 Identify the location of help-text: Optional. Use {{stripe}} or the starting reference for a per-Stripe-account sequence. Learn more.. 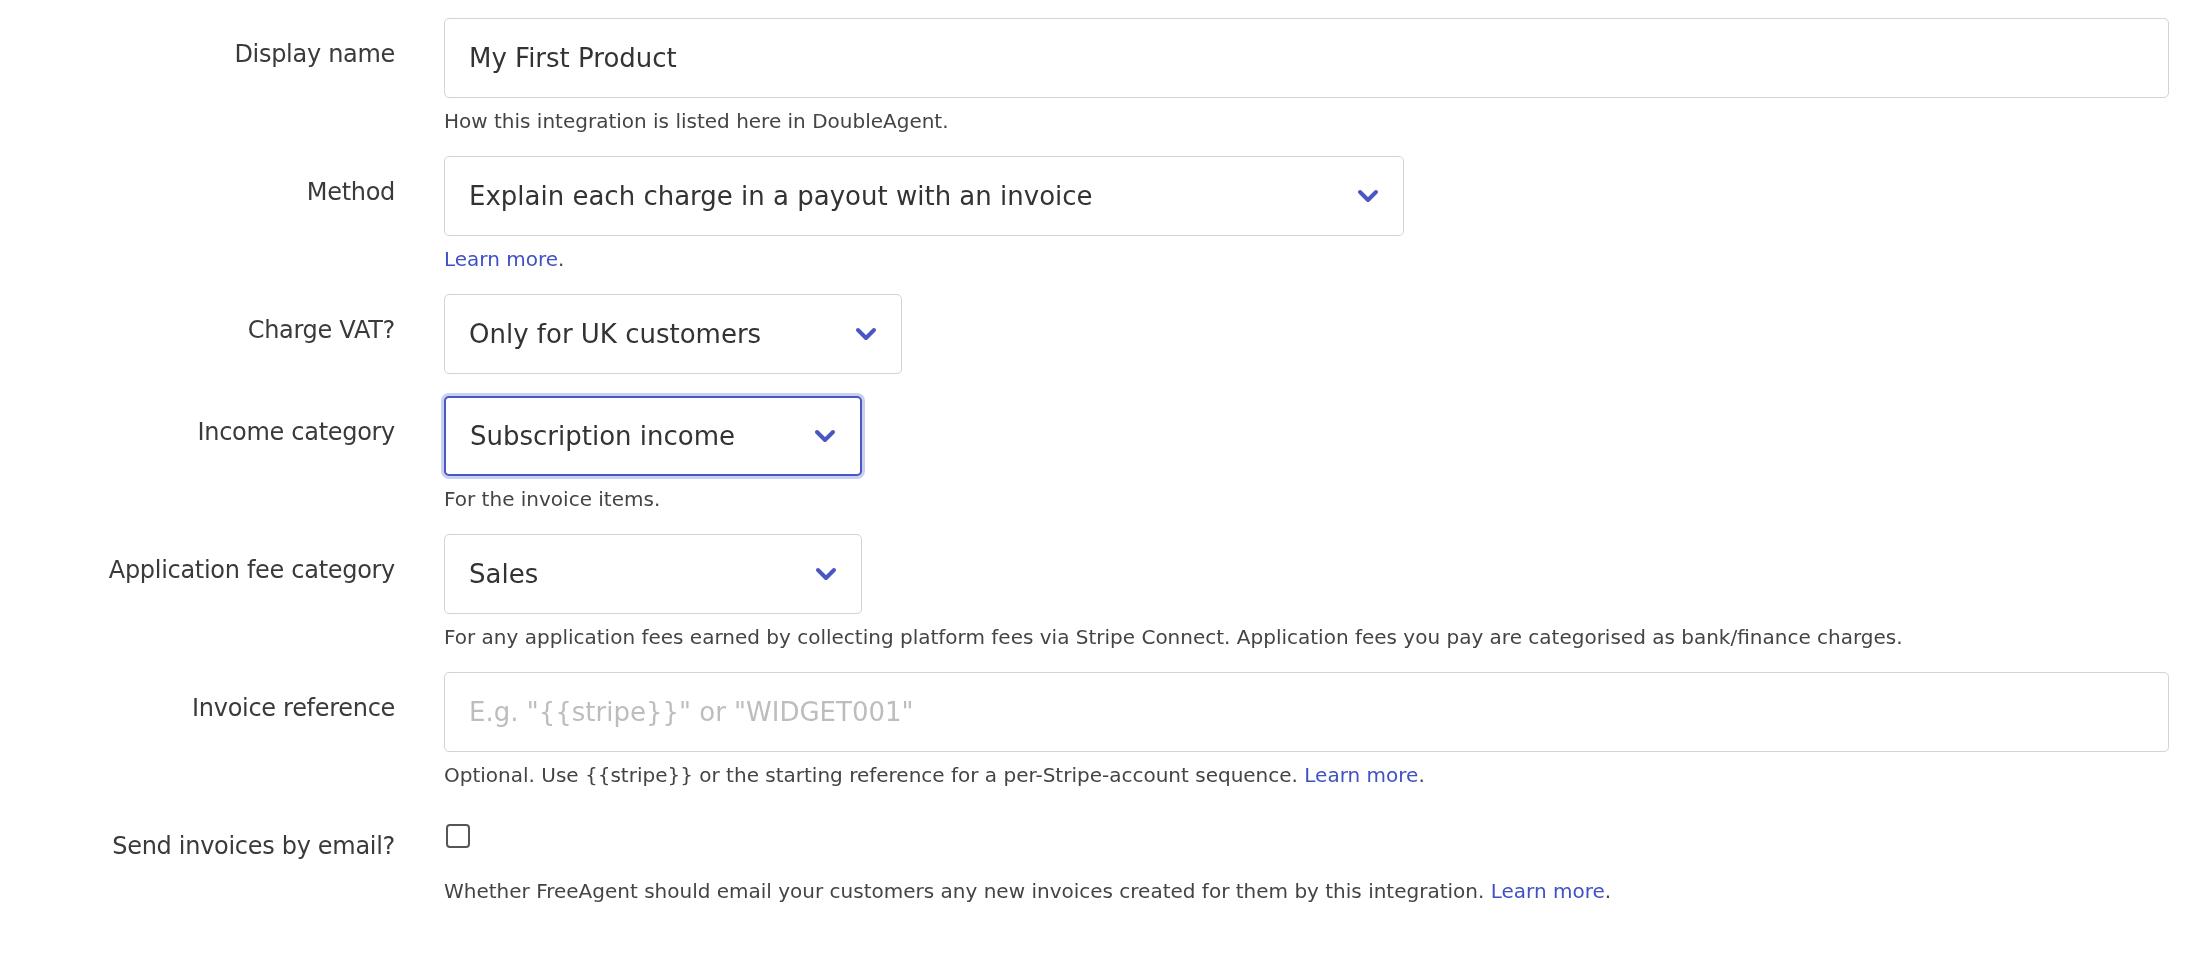
(934, 775).